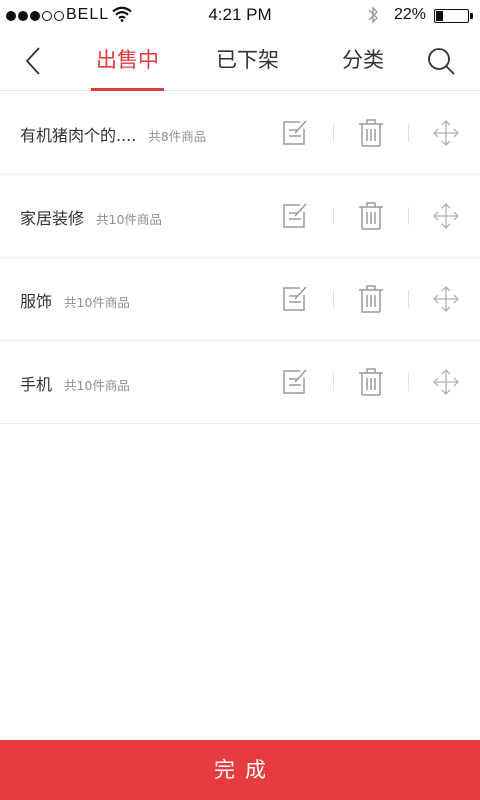 Image resolution: width=480 pixels, height=800 pixels. Describe the element at coordinates (240, 299) in the screenshot. I see `list-item: 服饰 共10件商品` at that location.